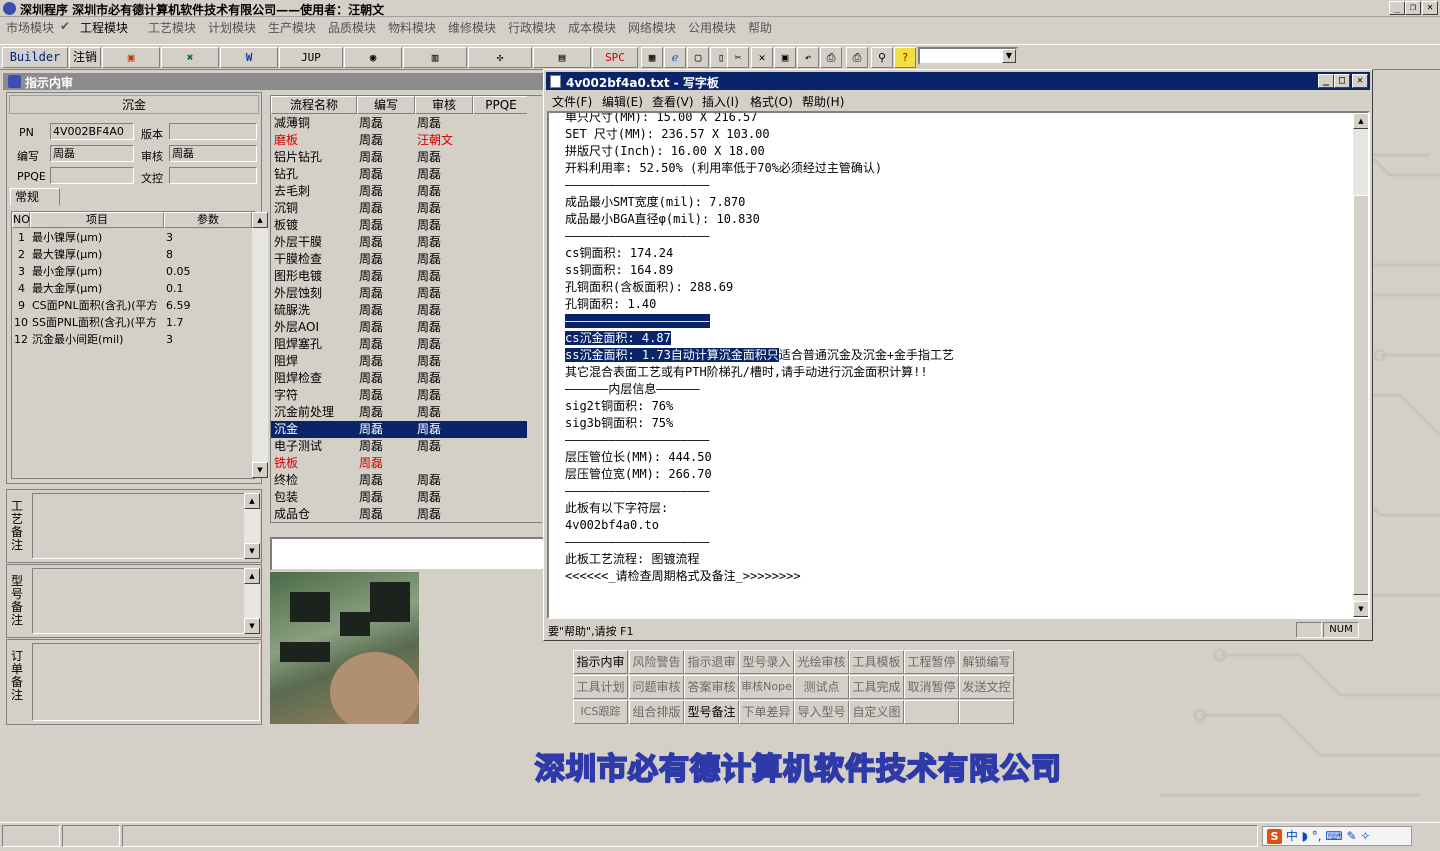  What do you see at coordinates (85, 57) in the screenshot?
I see `logout-button: 注销` at bounding box center [85, 57].